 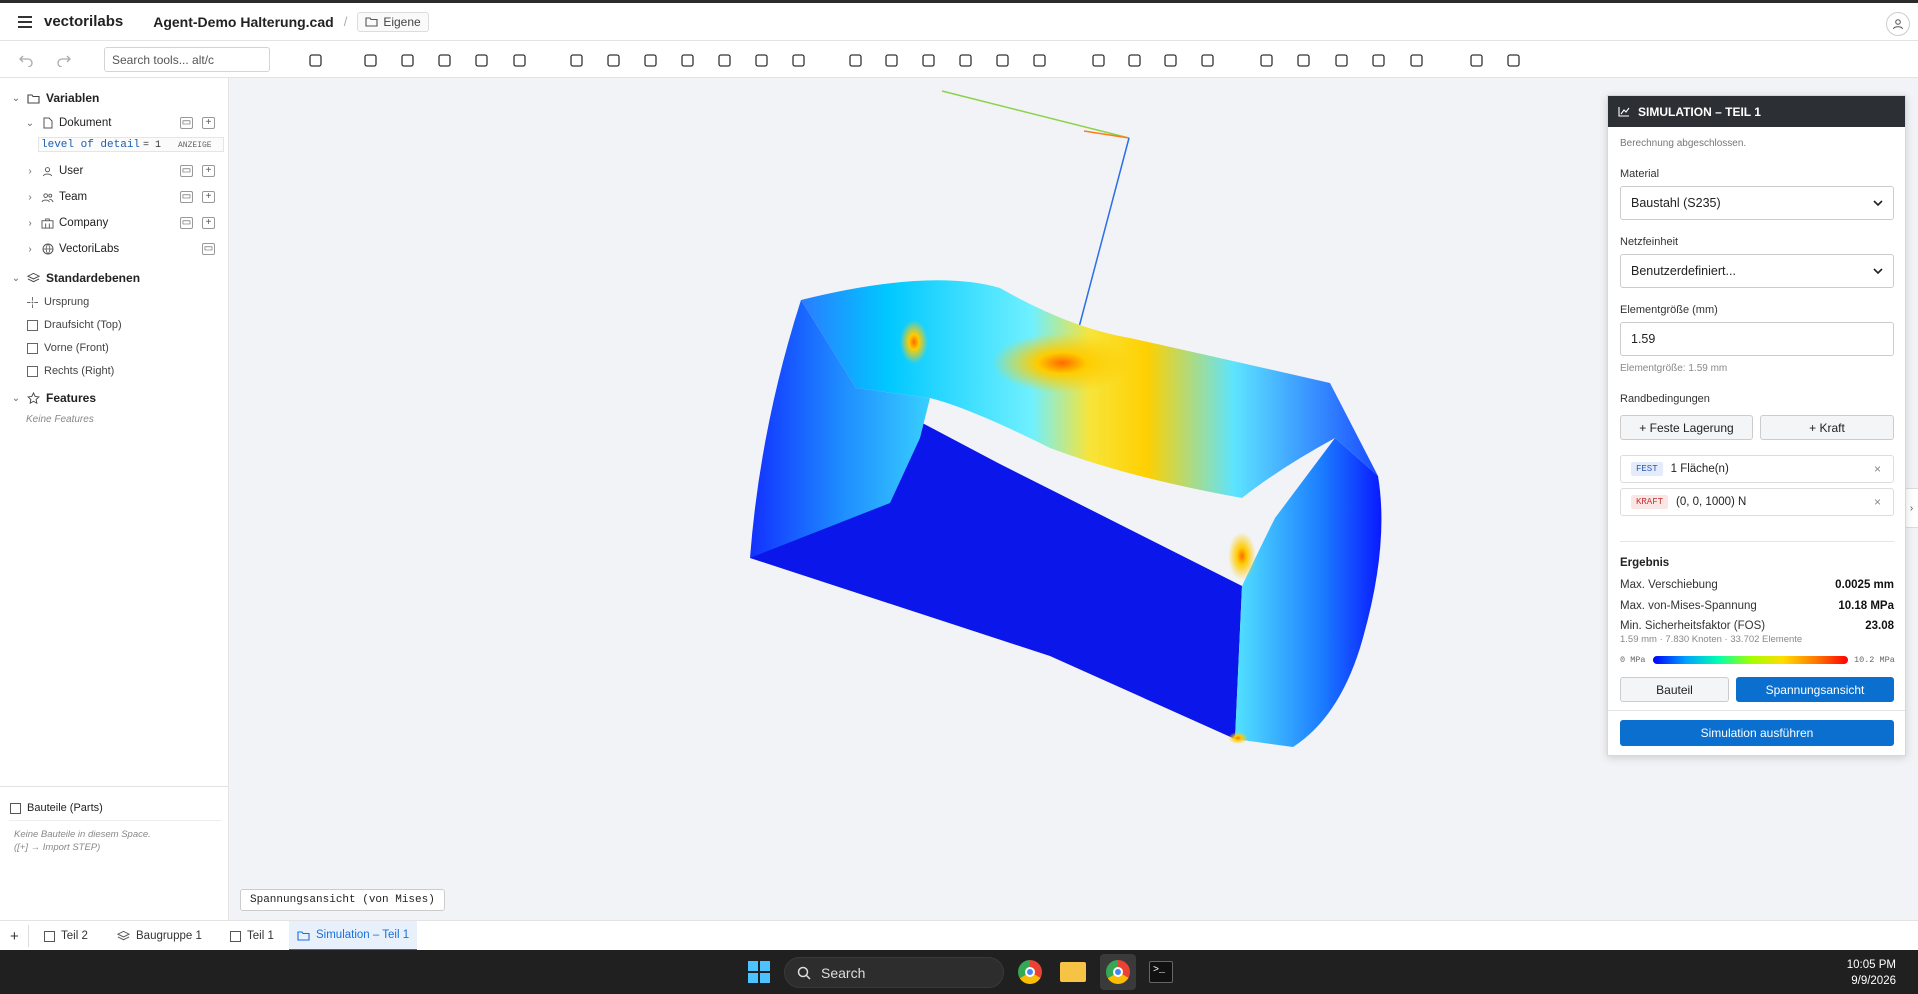 What do you see at coordinates (114, 98) in the screenshot?
I see `tree-node-variables: ⌄ Variablen` at bounding box center [114, 98].